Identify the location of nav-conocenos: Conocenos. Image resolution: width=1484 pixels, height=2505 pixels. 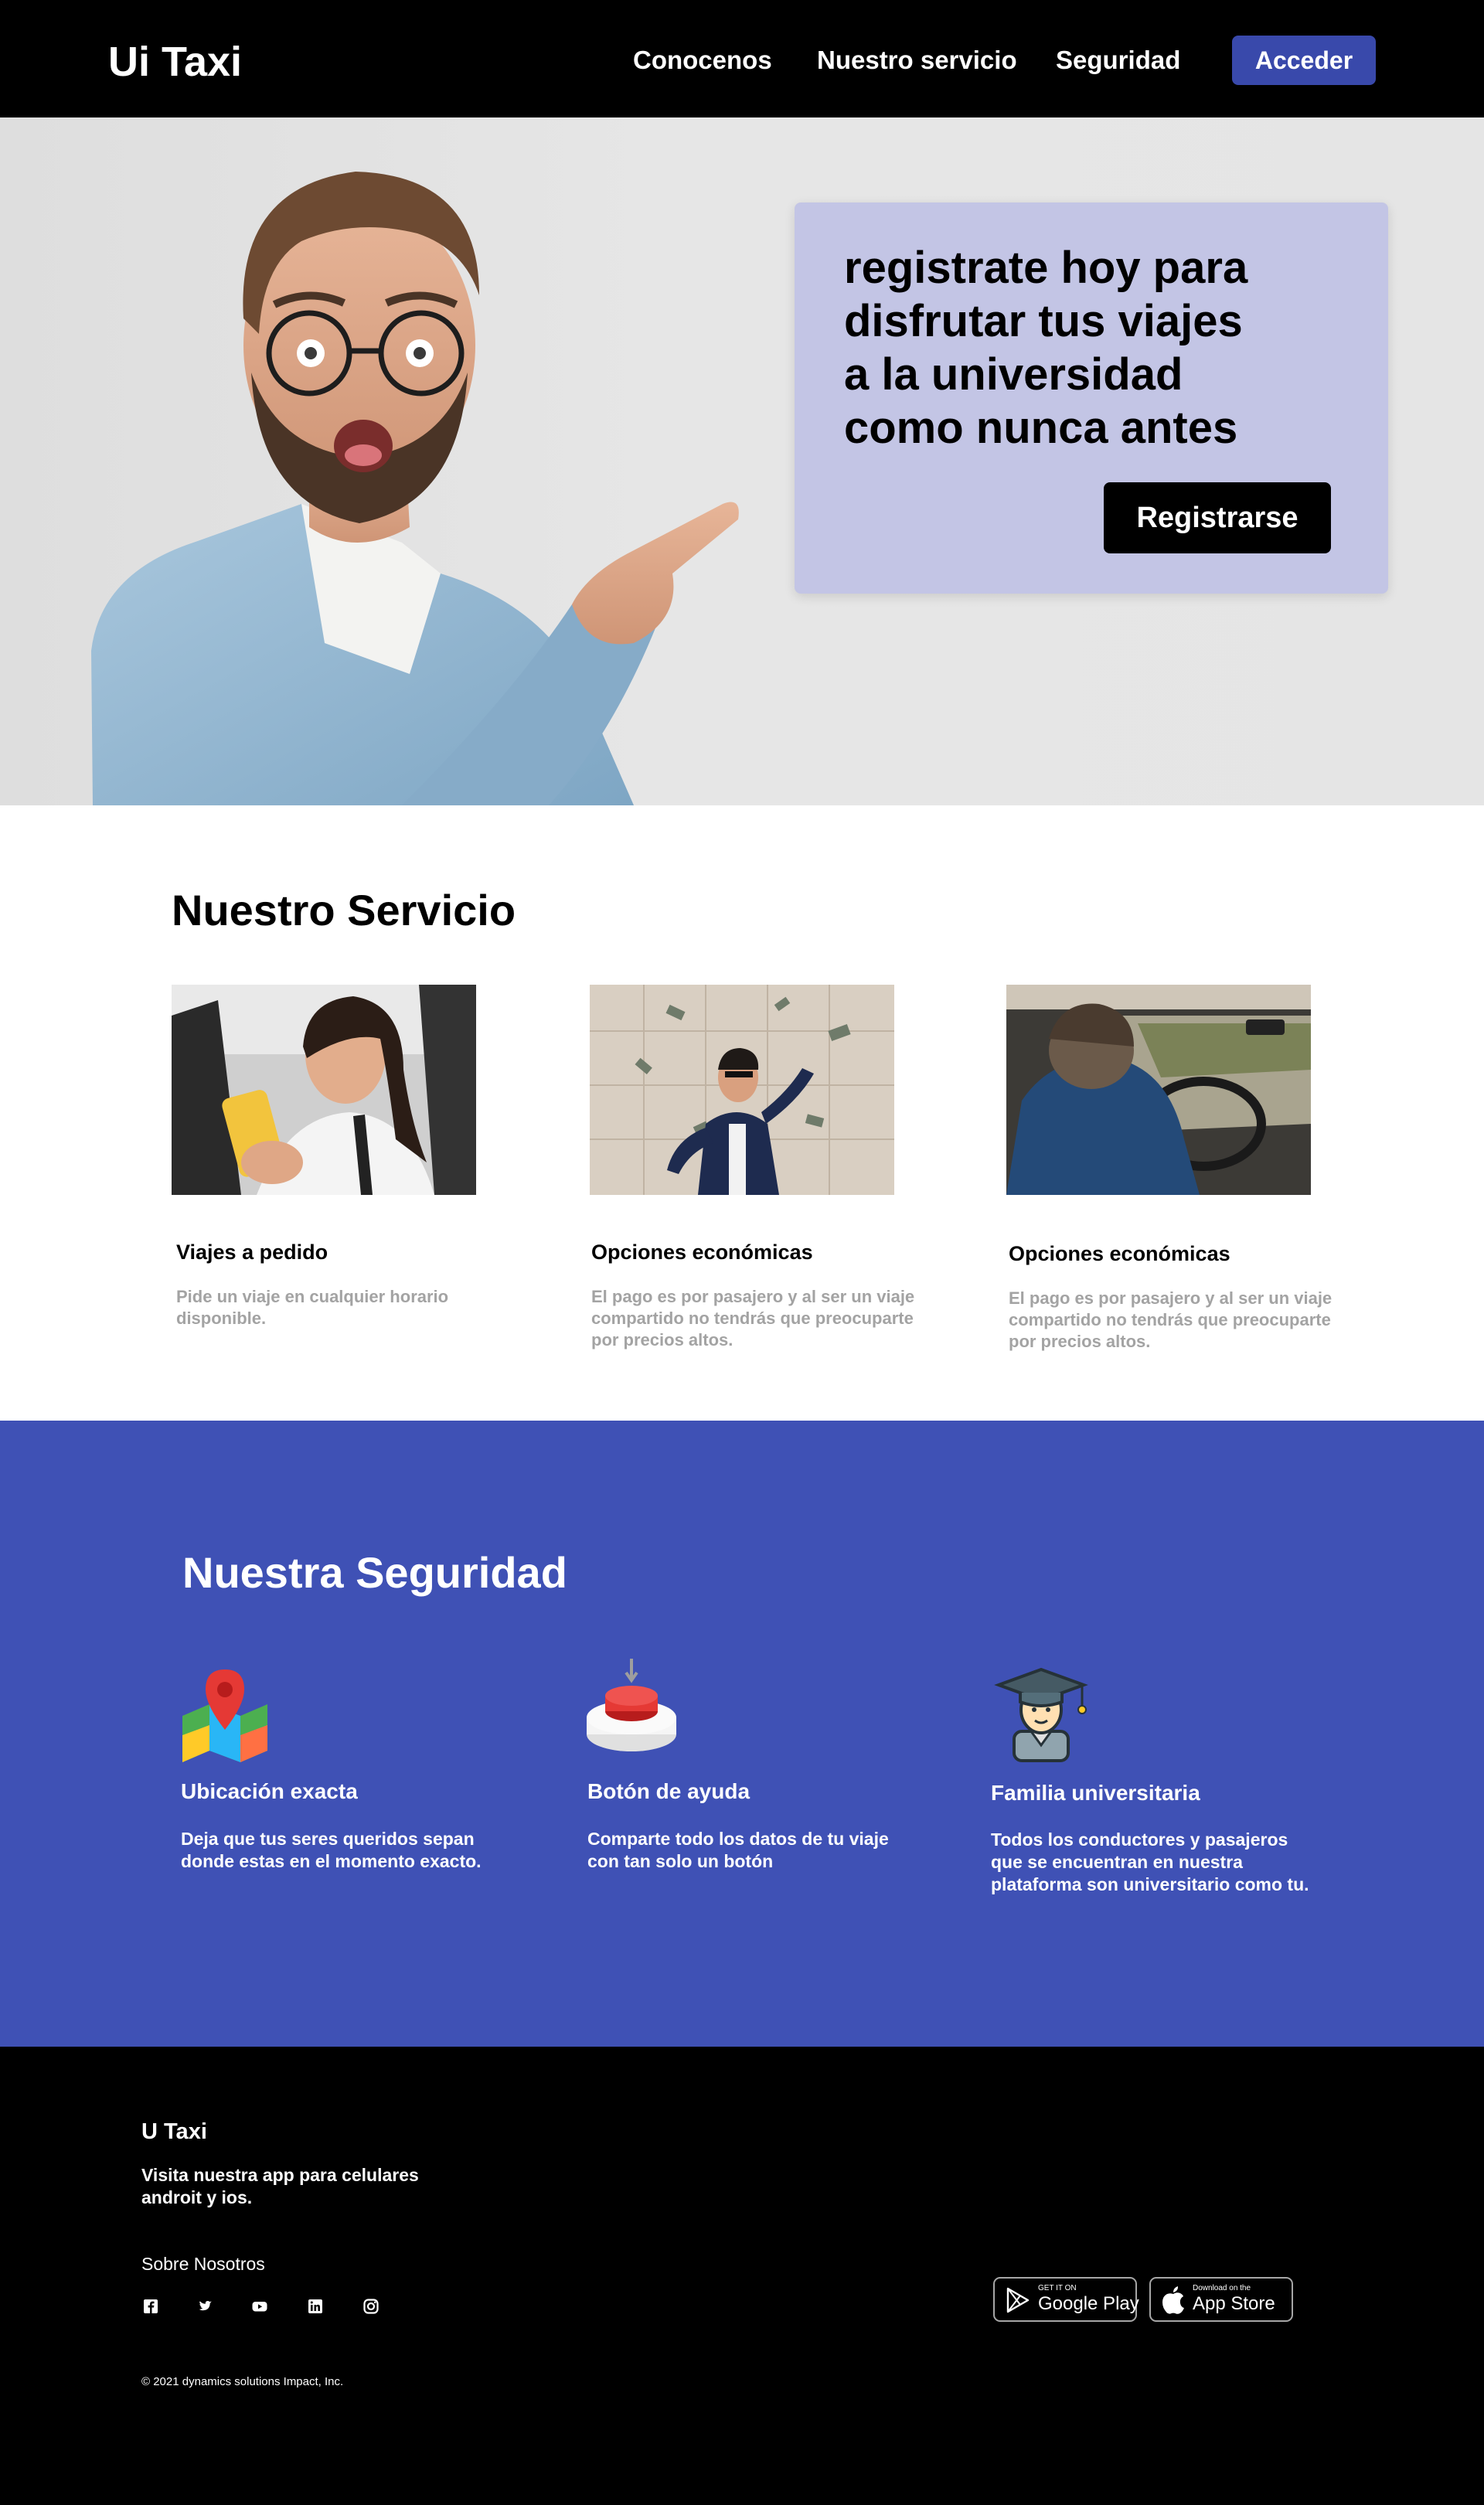
(702, 60).